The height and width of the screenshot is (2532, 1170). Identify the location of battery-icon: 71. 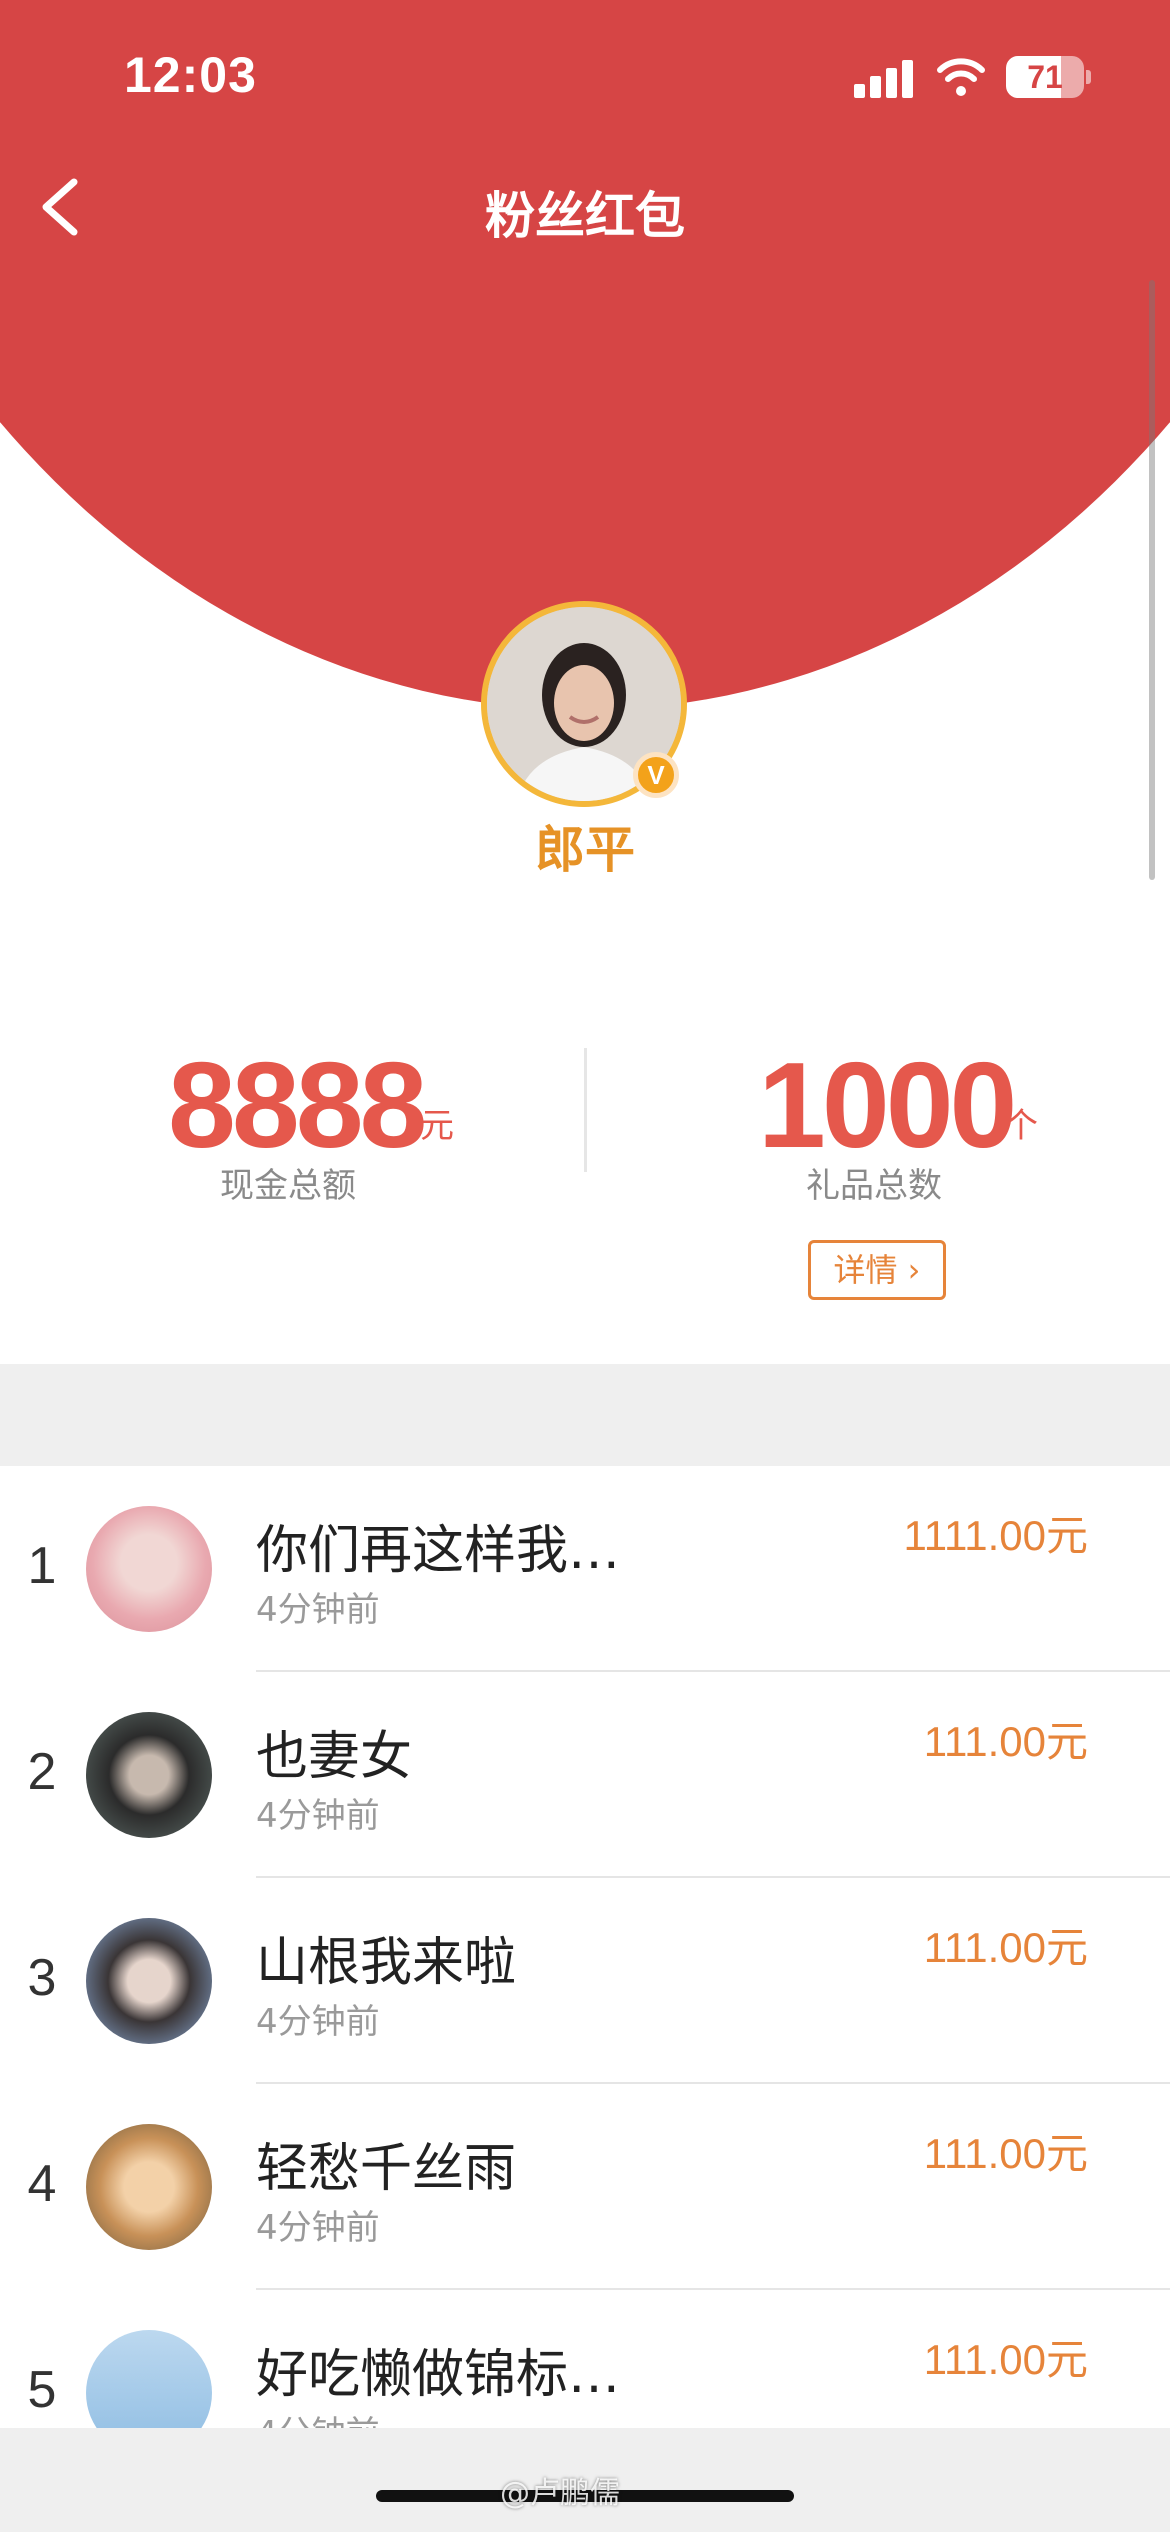
(1045, 77).